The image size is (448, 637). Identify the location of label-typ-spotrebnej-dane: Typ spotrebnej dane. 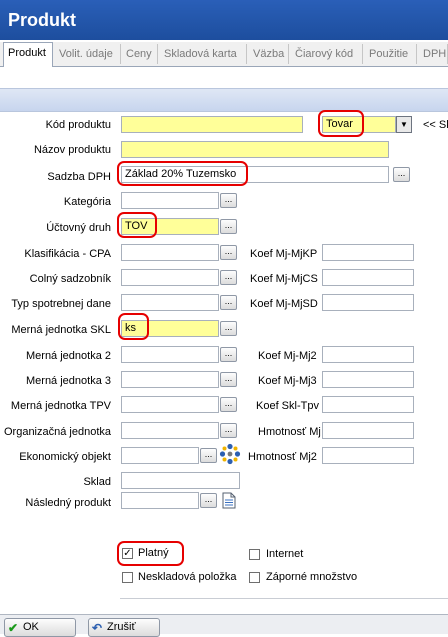
(61, 304).